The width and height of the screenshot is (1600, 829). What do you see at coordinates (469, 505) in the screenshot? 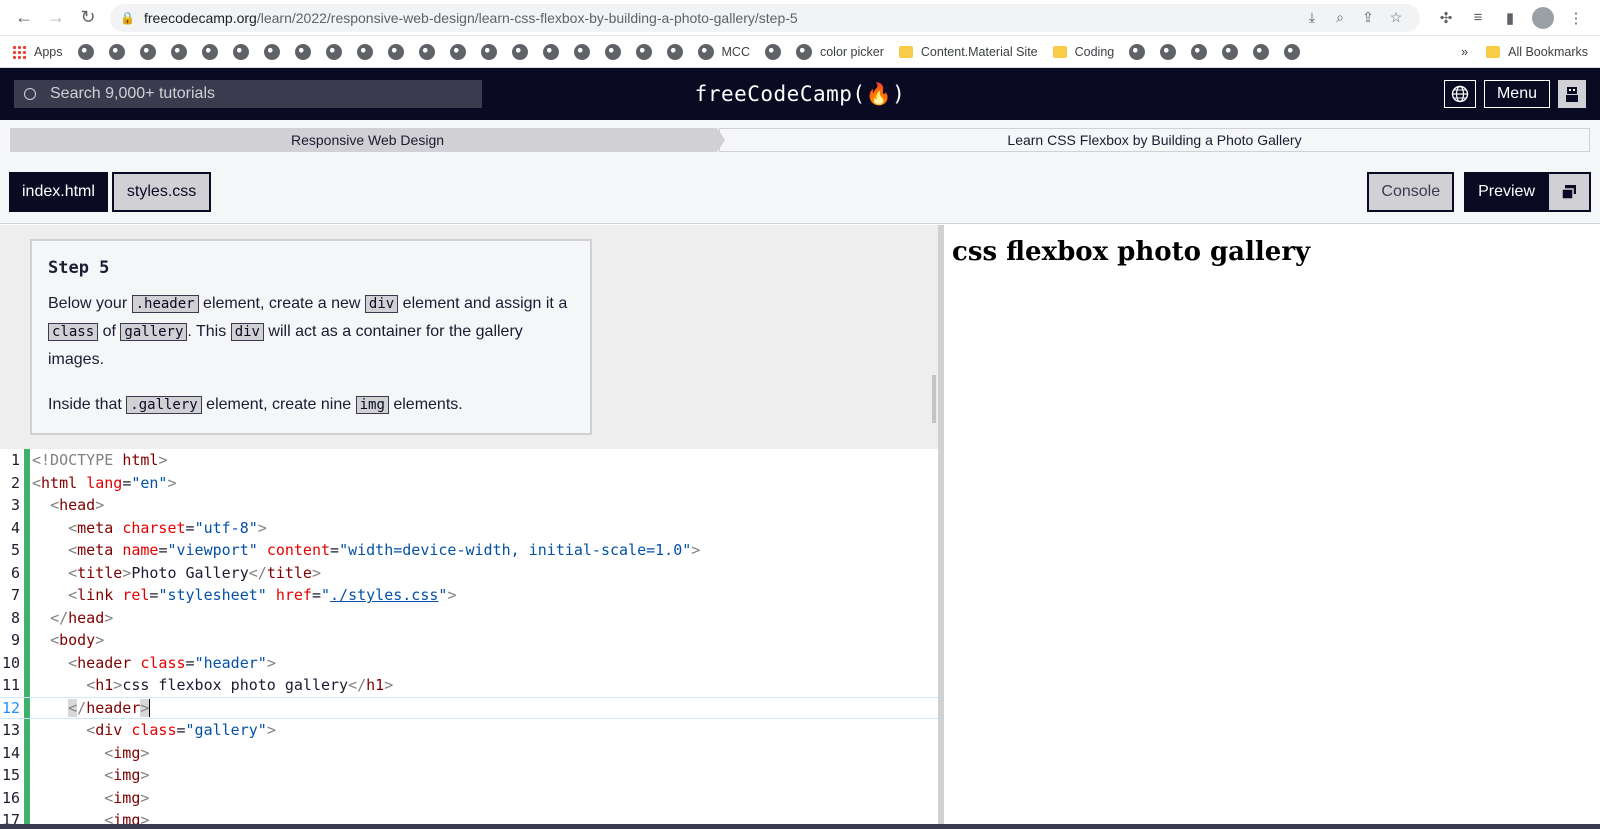
I see `code-line: 3 <head>` at bounding box center [469, 505].